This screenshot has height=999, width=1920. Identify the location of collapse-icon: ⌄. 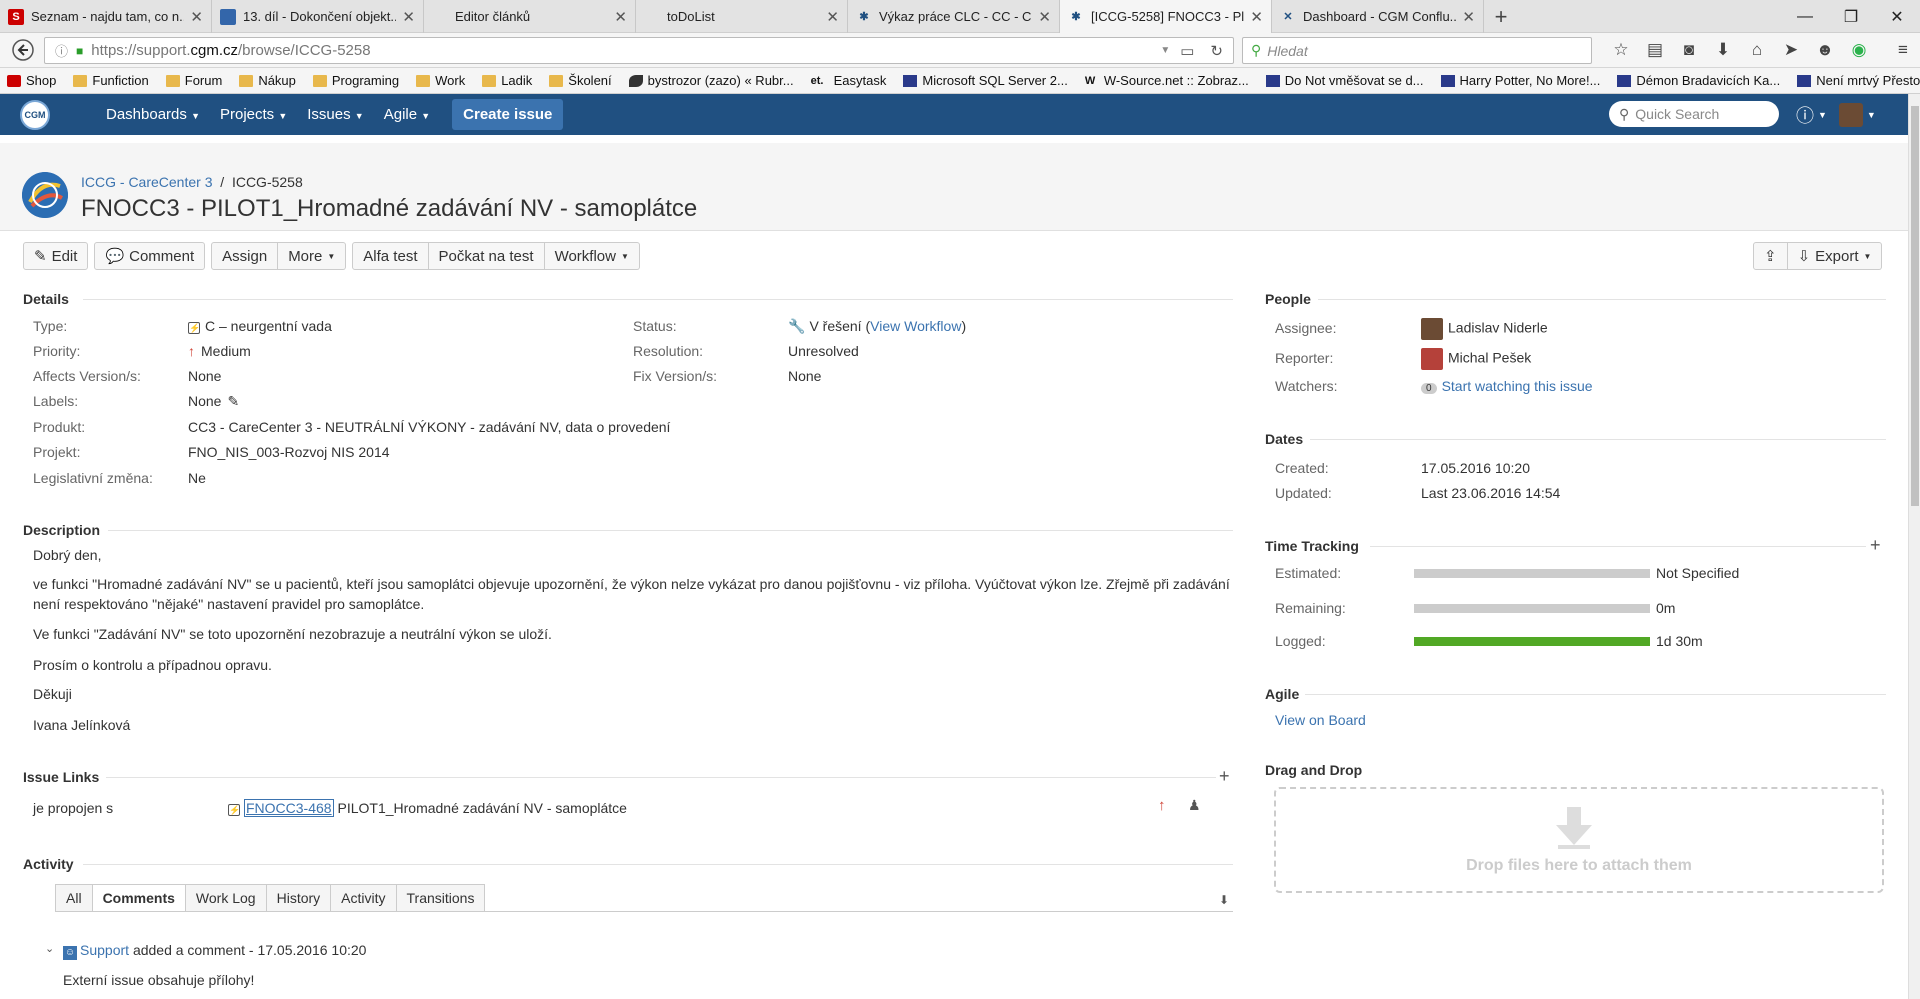
(49, 948).